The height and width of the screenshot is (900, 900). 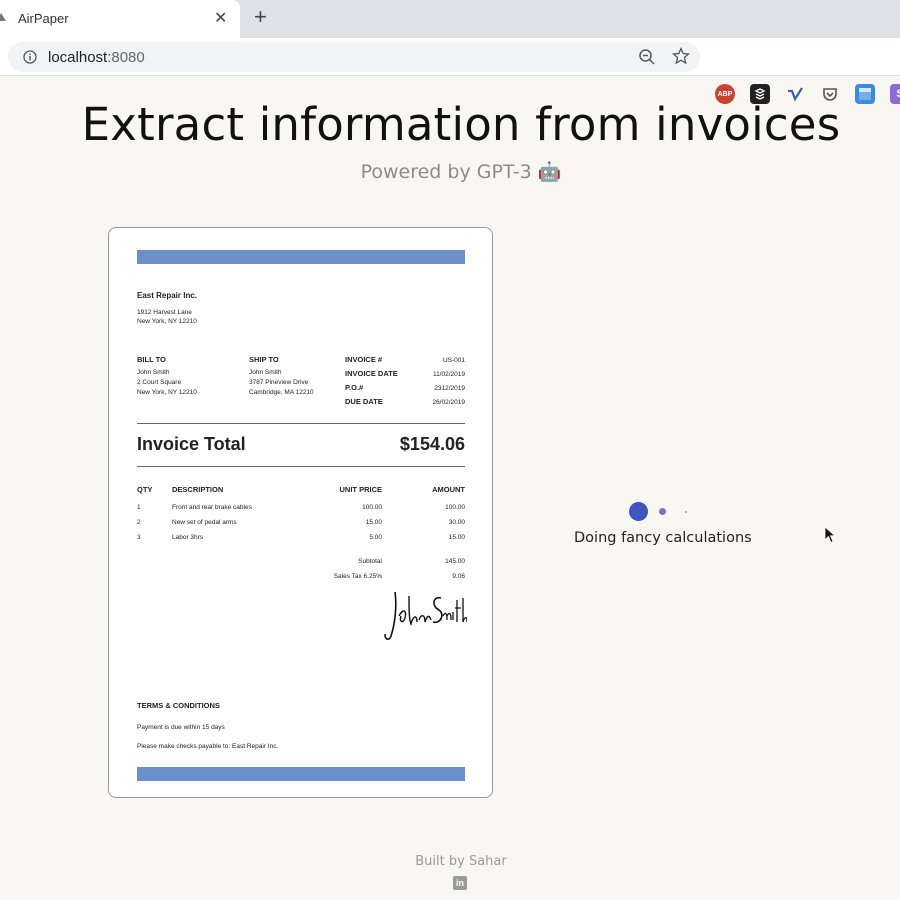 I want to click on signature-image, so click(x=425, y=615).